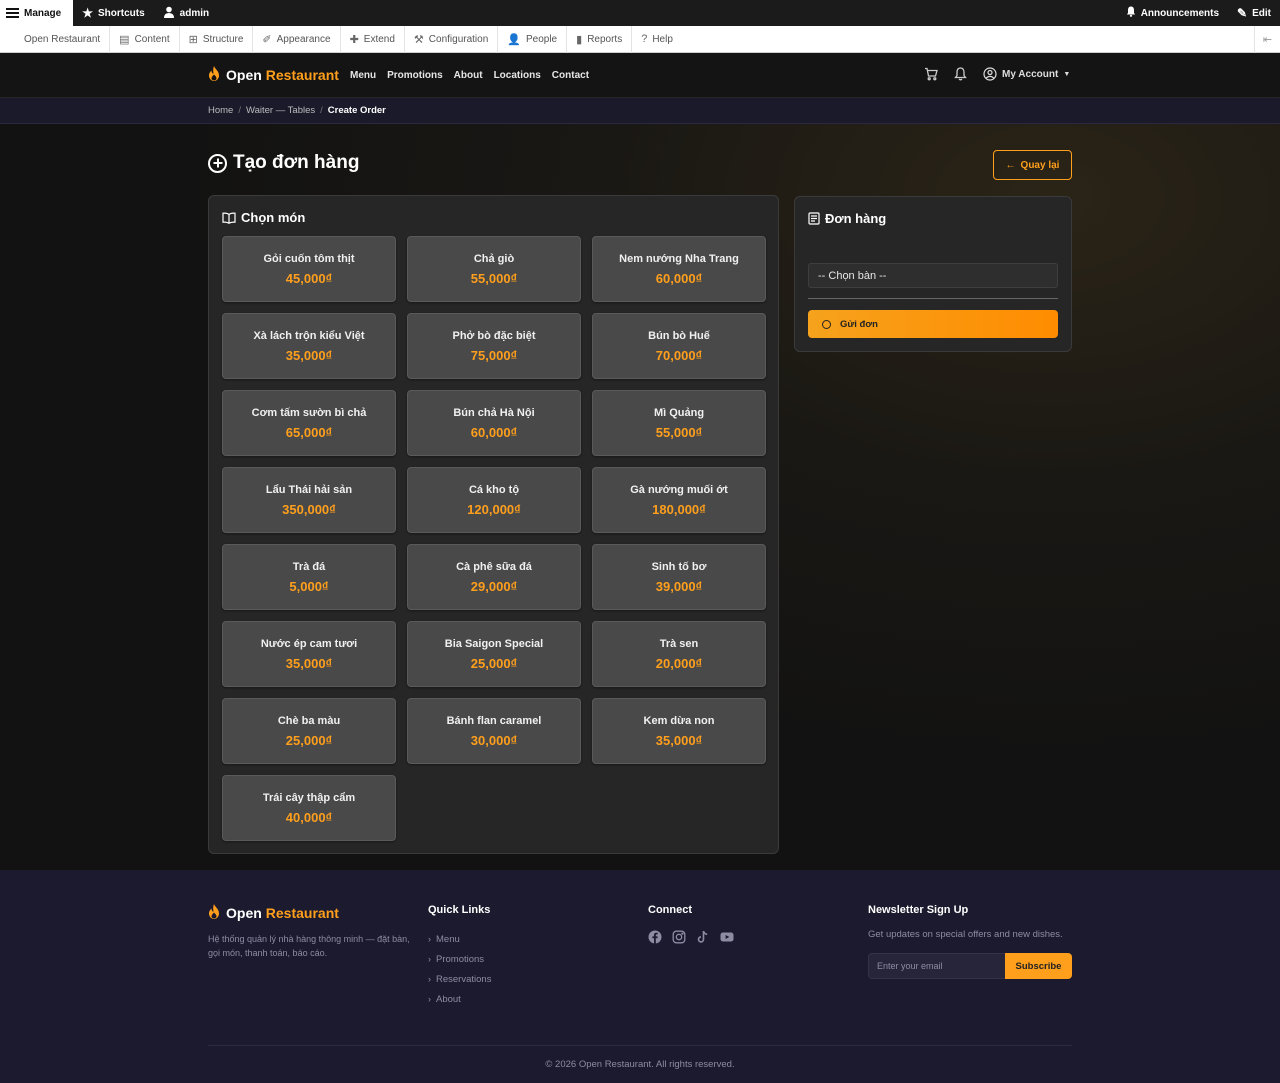  What do you see at coordinates (309, 509) in the screenshot?
I see `menu-item-price: 350,000₫` at bounding box center [309, 509].